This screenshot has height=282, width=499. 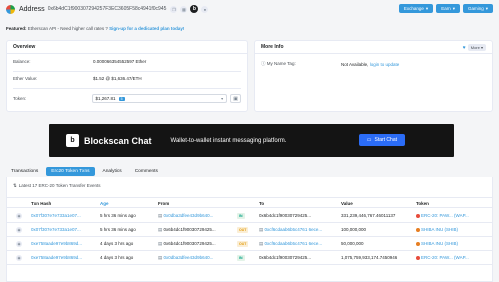 What do you see at coordinates (117, 78) in the screenshot?
I see `ether-value: $1.52 @ $1,636.47/ETH` at bounding box center [117, 78].